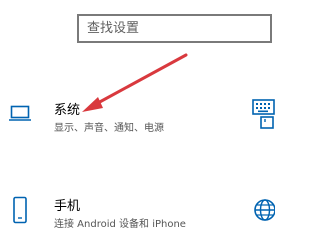 This screenshot has height=241, width=320. Describe the element at coordinates (67, 206) in the screenshot. I see `tile-phone-title: 手机` at that location.